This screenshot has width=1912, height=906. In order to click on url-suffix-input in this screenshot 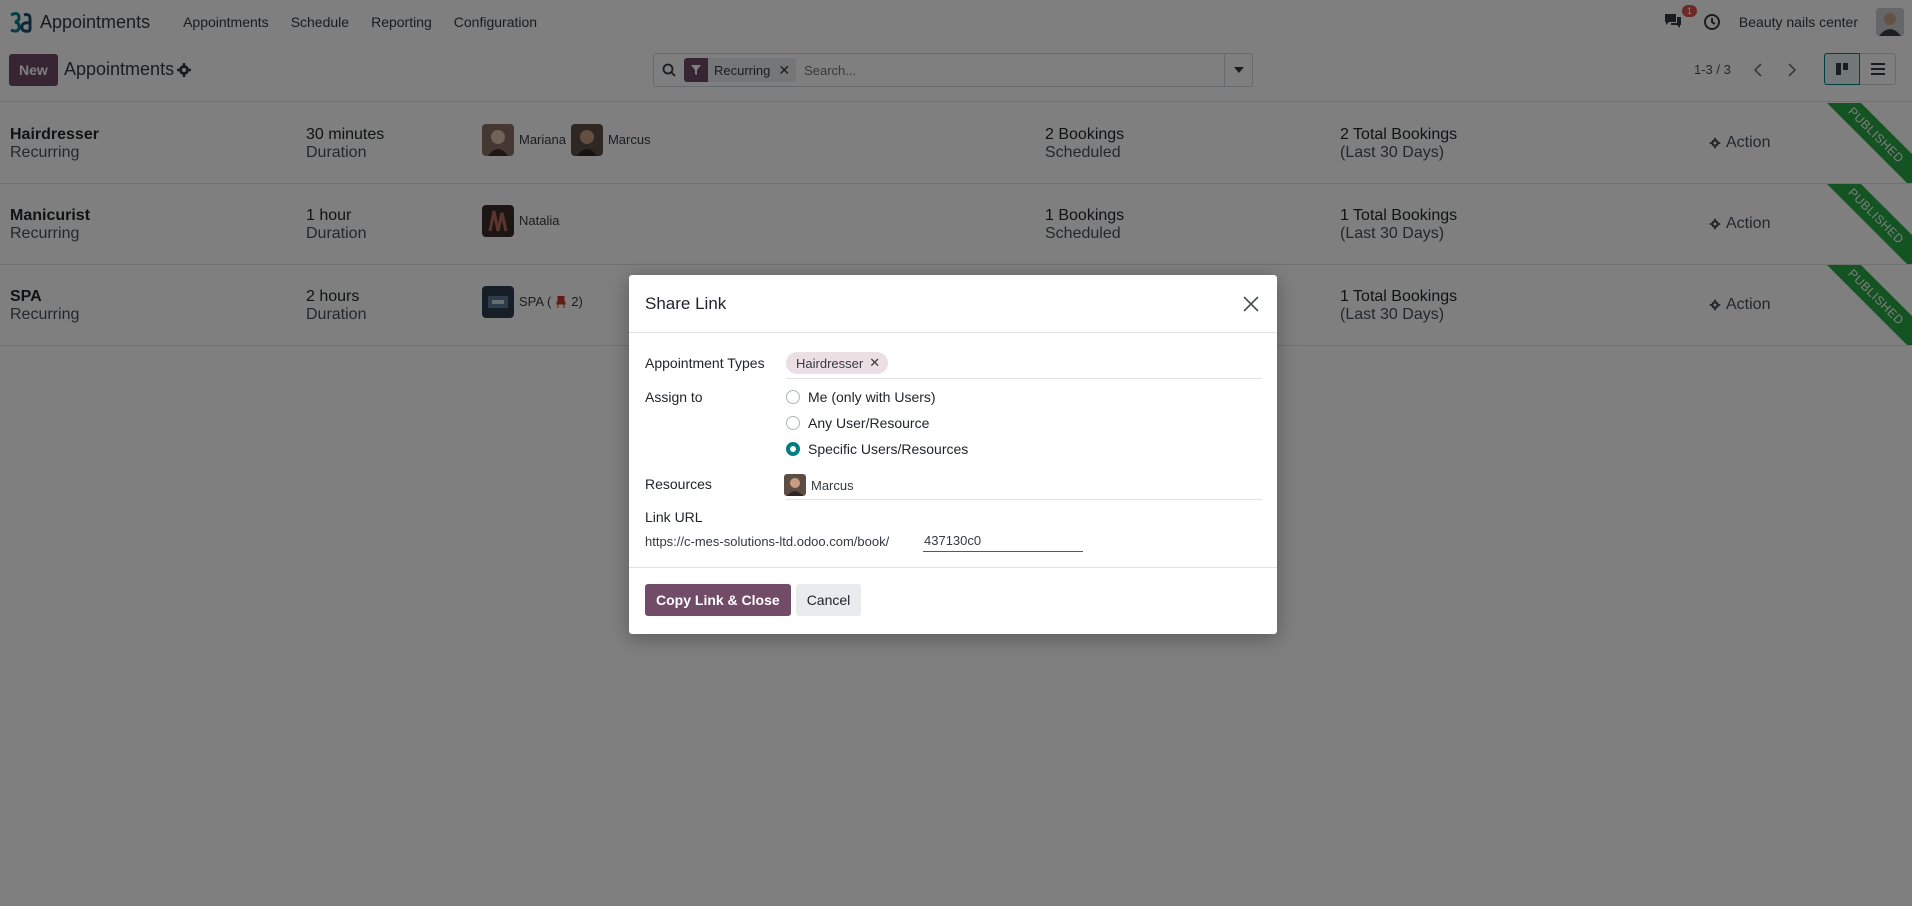, I will do `click(1003, 541)`.